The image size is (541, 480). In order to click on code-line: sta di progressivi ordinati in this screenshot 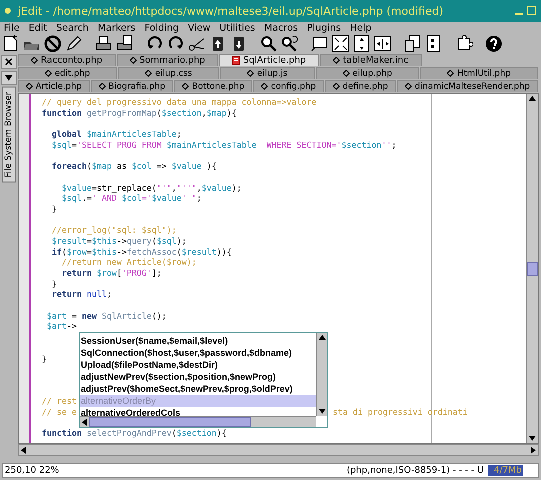, I will do `click(400, 412)`.